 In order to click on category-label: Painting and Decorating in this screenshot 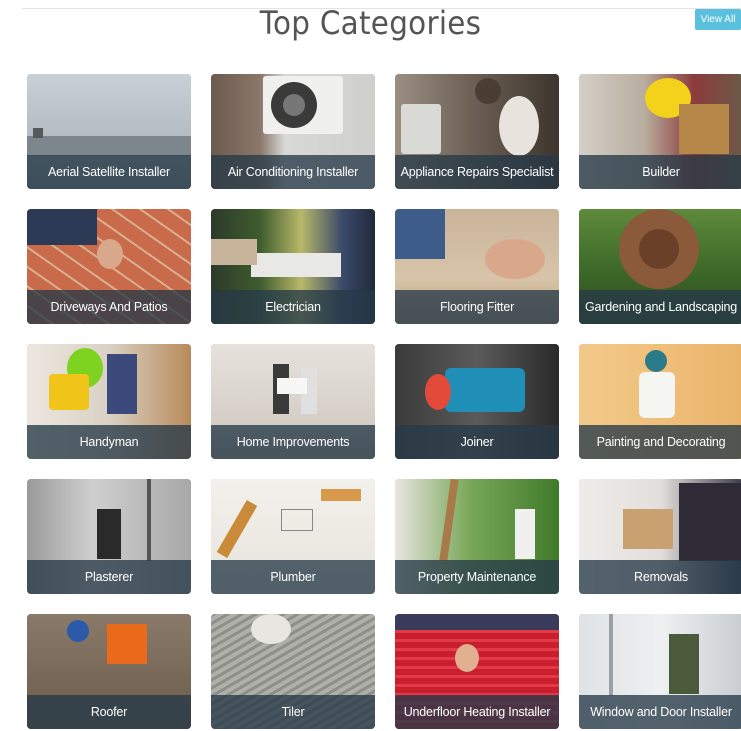, I will do `click(660, 442)`.